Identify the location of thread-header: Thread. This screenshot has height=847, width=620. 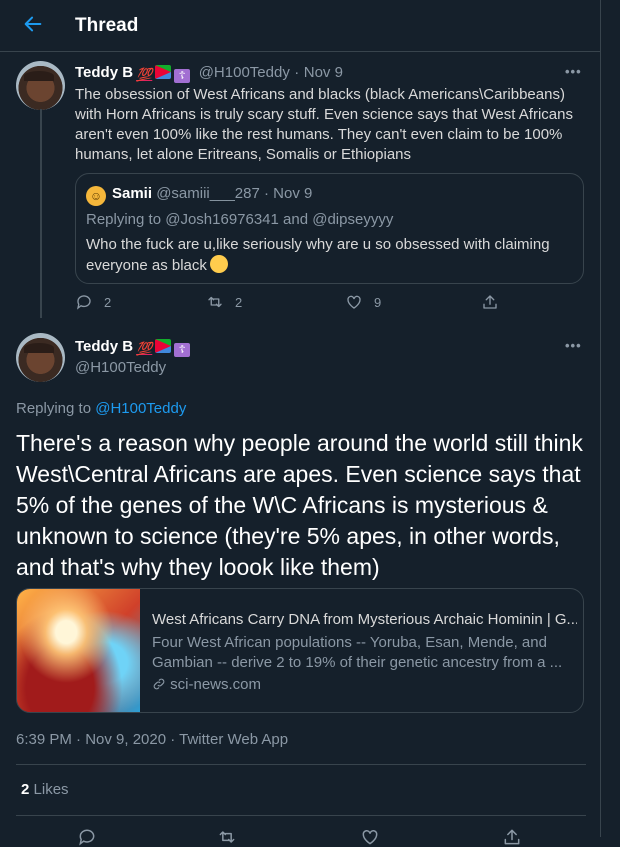
(300, 26).